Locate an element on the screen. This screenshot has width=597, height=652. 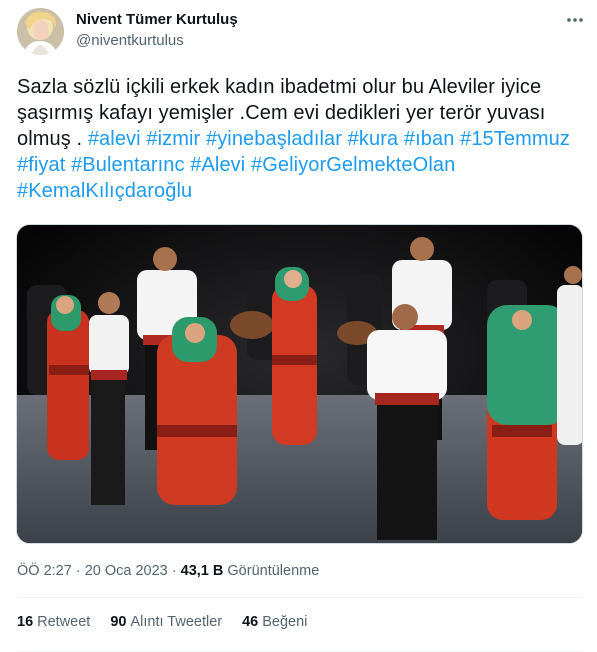
tweet-date: 20 Oca 2023 is located at coordinates (126, 571).